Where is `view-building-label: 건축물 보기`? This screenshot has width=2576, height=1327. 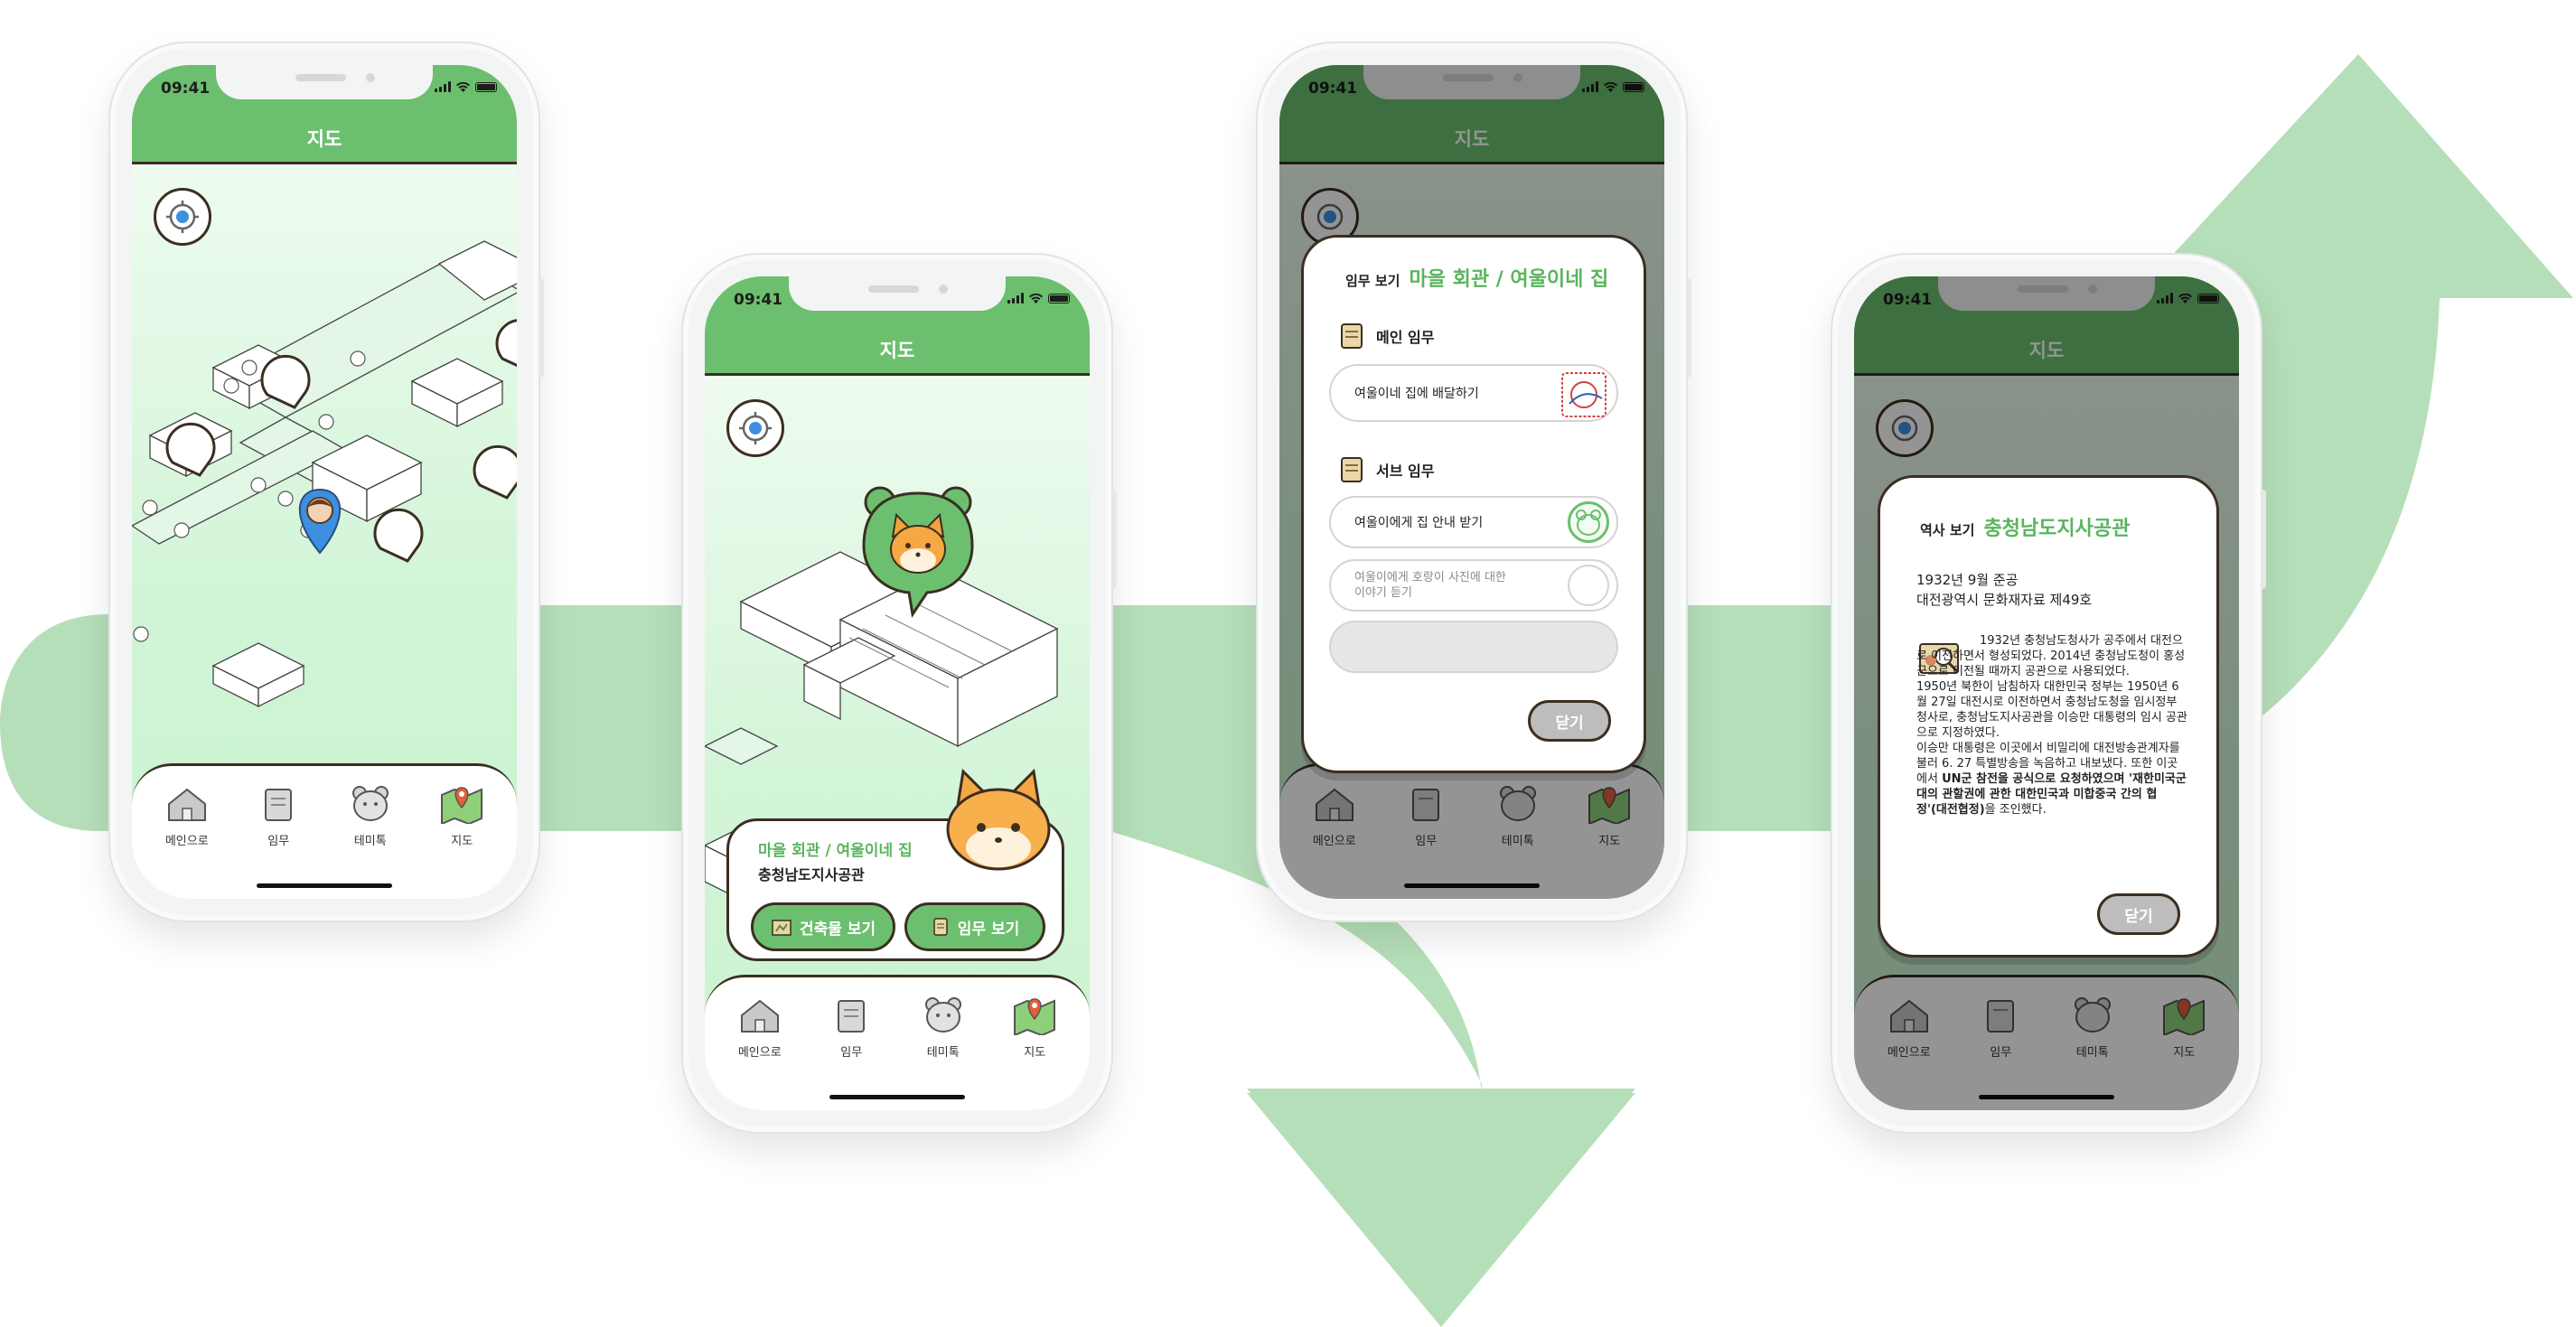 view-building-label: 건축물 보기 is located at coordinates (837, 929).